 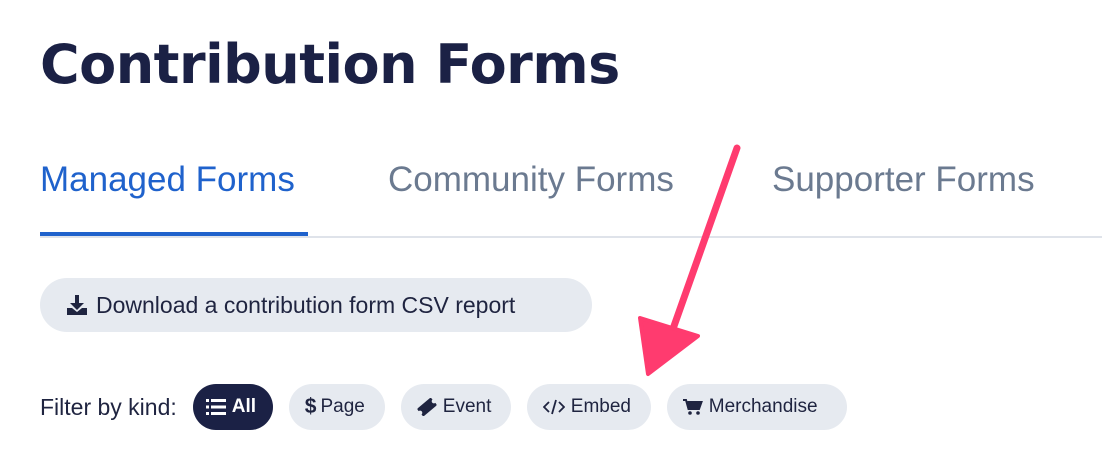 I want to click on filter-chip-event-label: Event, so click(x=467, y=406).